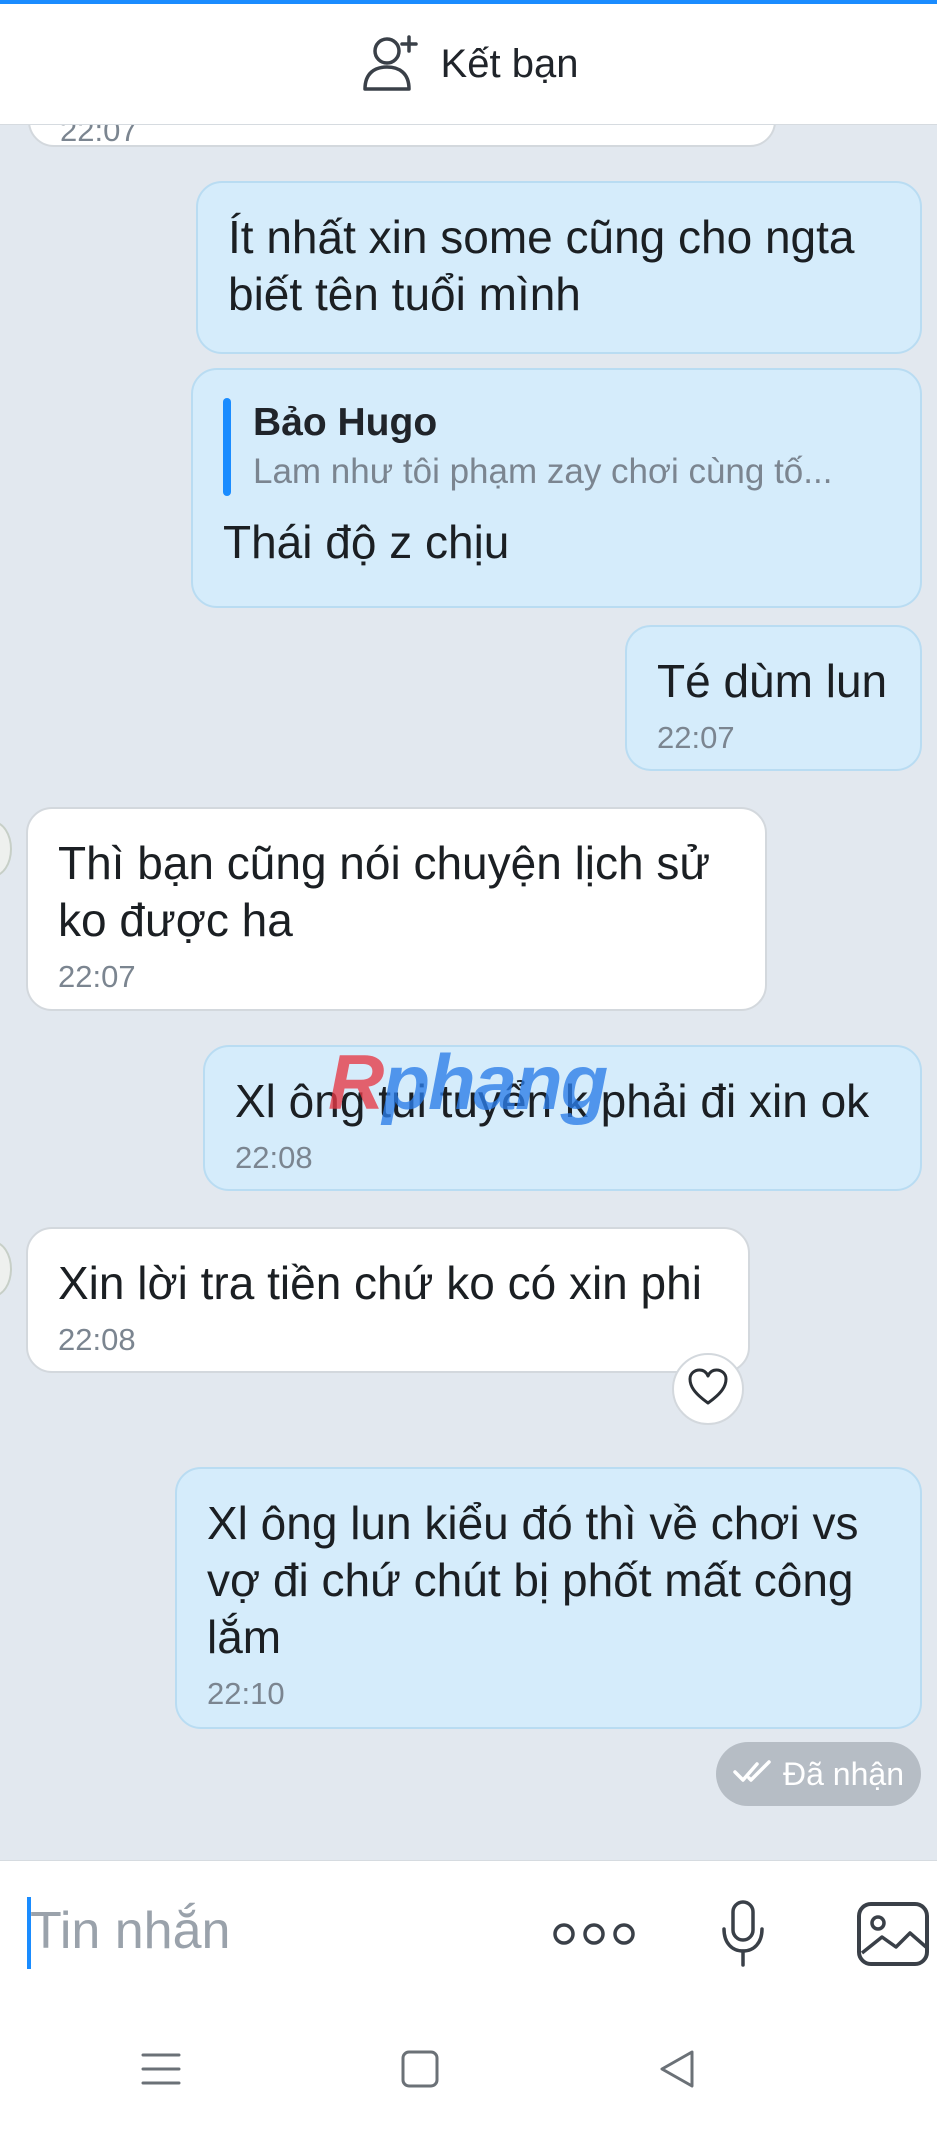 This screenshot has width=937, height=2137. What do you see at coordinates (743, 1936) in the screenshot?
I see `microphone-icon` at bounding box center [743, 1936].